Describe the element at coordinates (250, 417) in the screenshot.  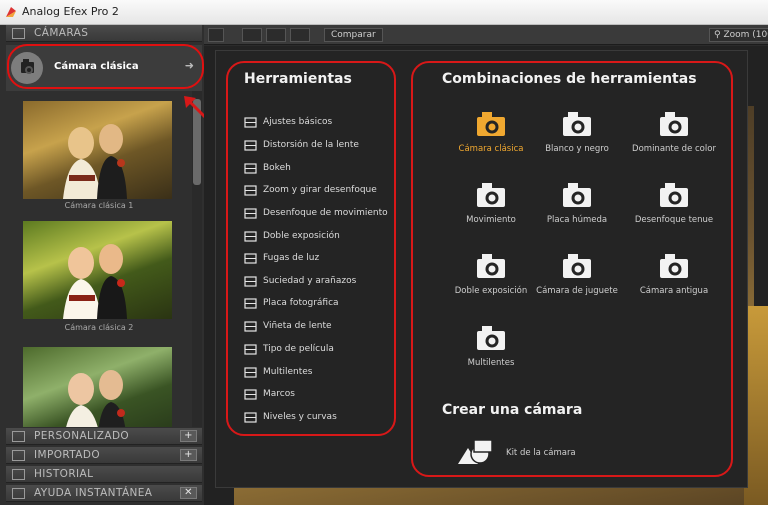
I see `levels-curves-icon` at that location.